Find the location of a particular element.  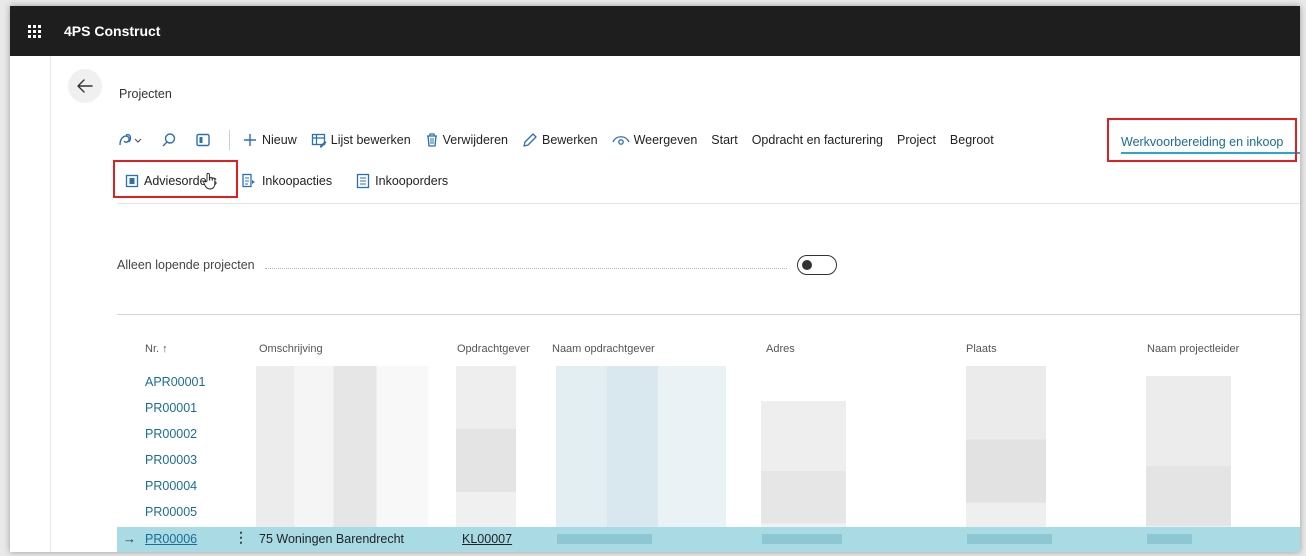

edit-list-button: Lijst bewerken is located at coordinates (361, 140).